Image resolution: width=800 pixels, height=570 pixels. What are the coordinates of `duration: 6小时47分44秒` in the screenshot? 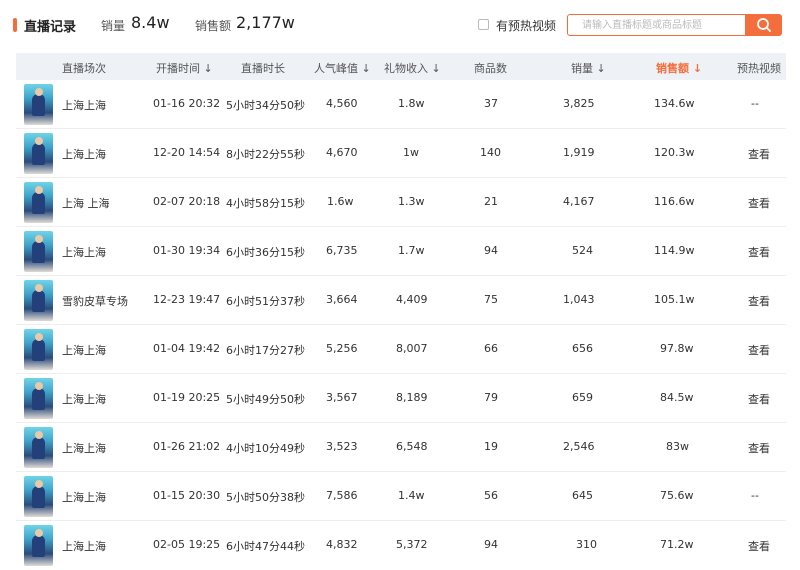 It's located at (265, 546).